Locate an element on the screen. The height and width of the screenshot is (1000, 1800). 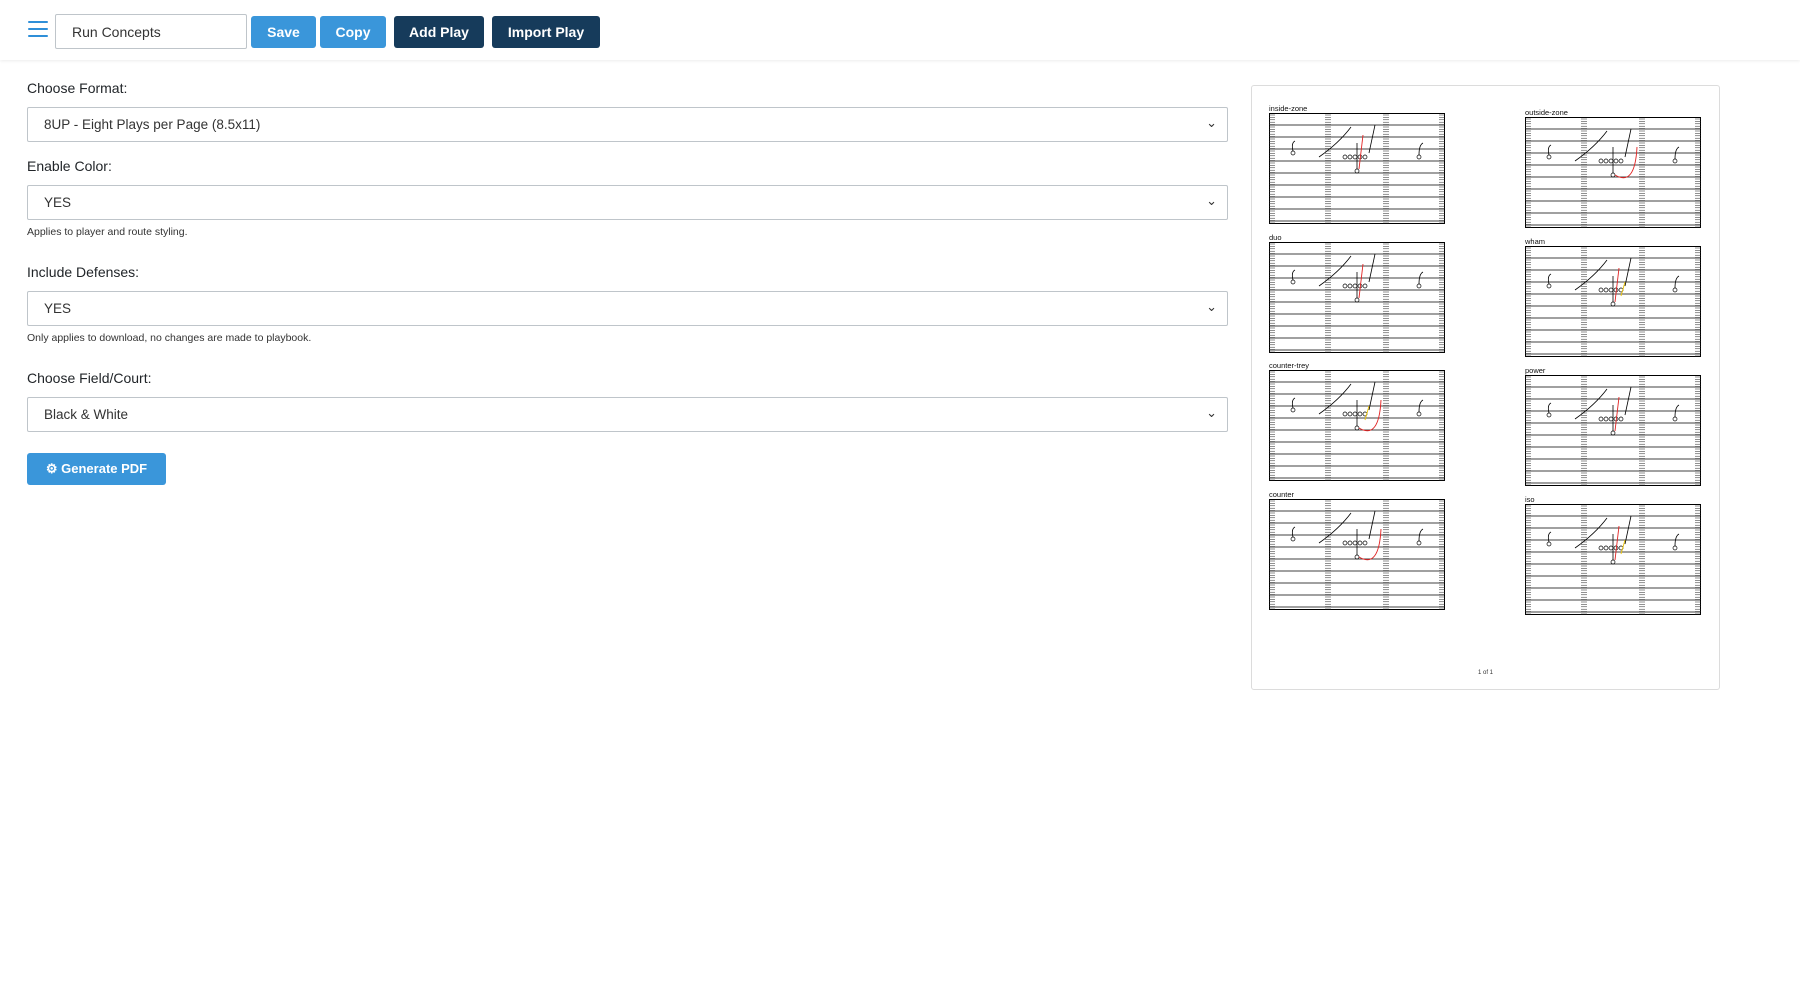
color-select: YES ⌄ is located at coordinates (627, 202).